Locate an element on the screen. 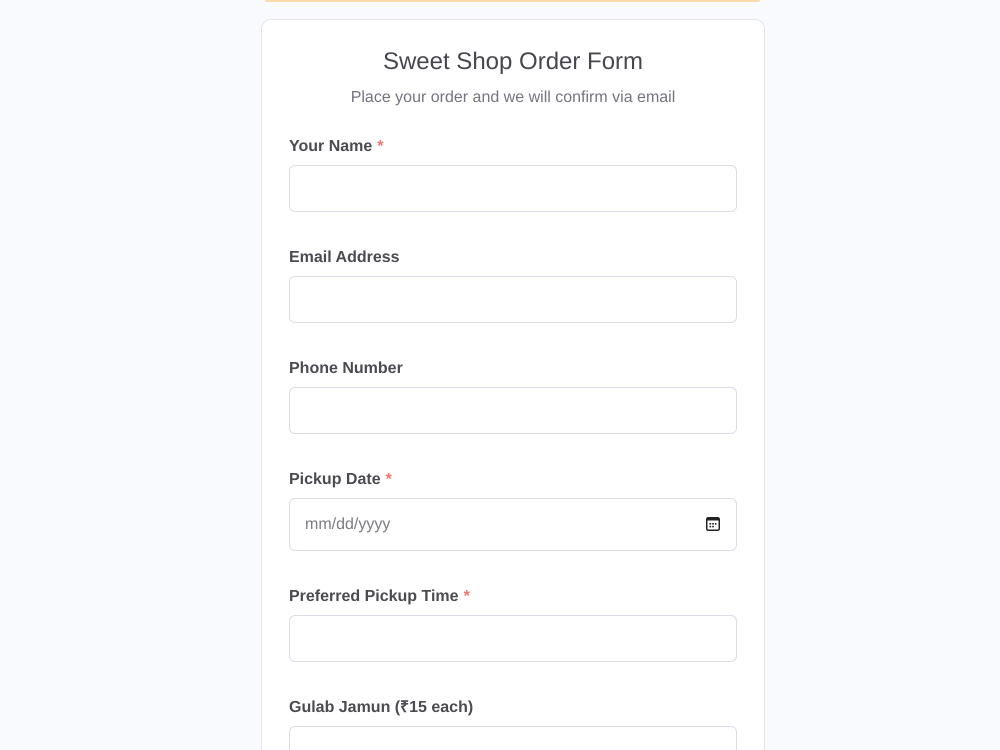 This screenshot has width=1000, height=750. field-label: Your Name is located at coordinates (330, 147).